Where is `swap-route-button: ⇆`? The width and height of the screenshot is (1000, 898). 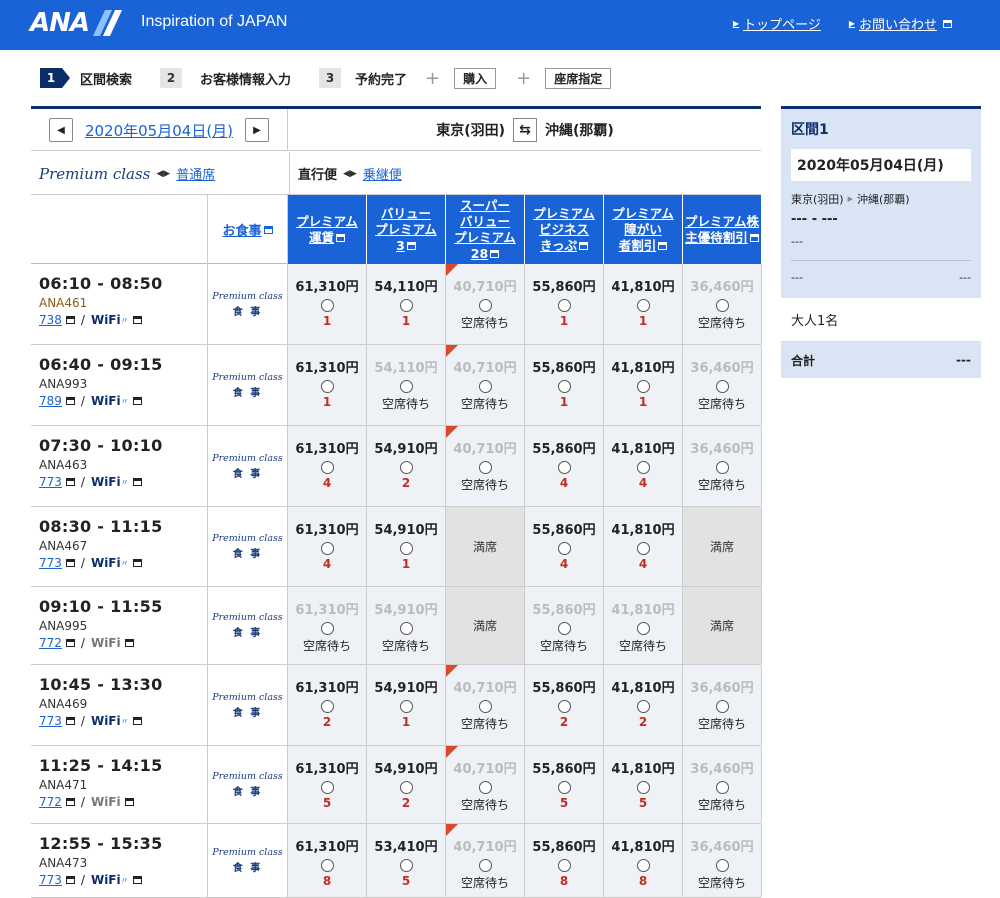 swap-route-button: ⇆ is located at coordinates (525, 130).